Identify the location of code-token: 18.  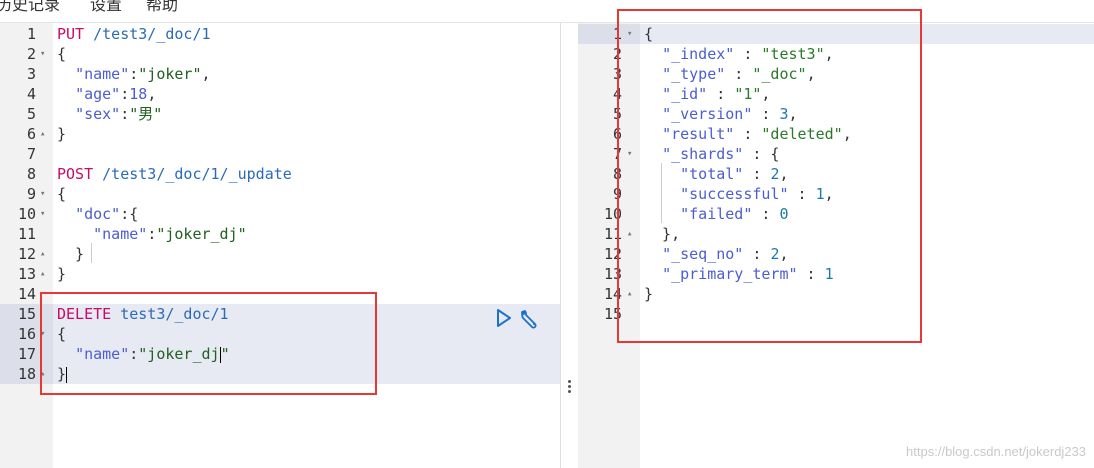
(138, 94).